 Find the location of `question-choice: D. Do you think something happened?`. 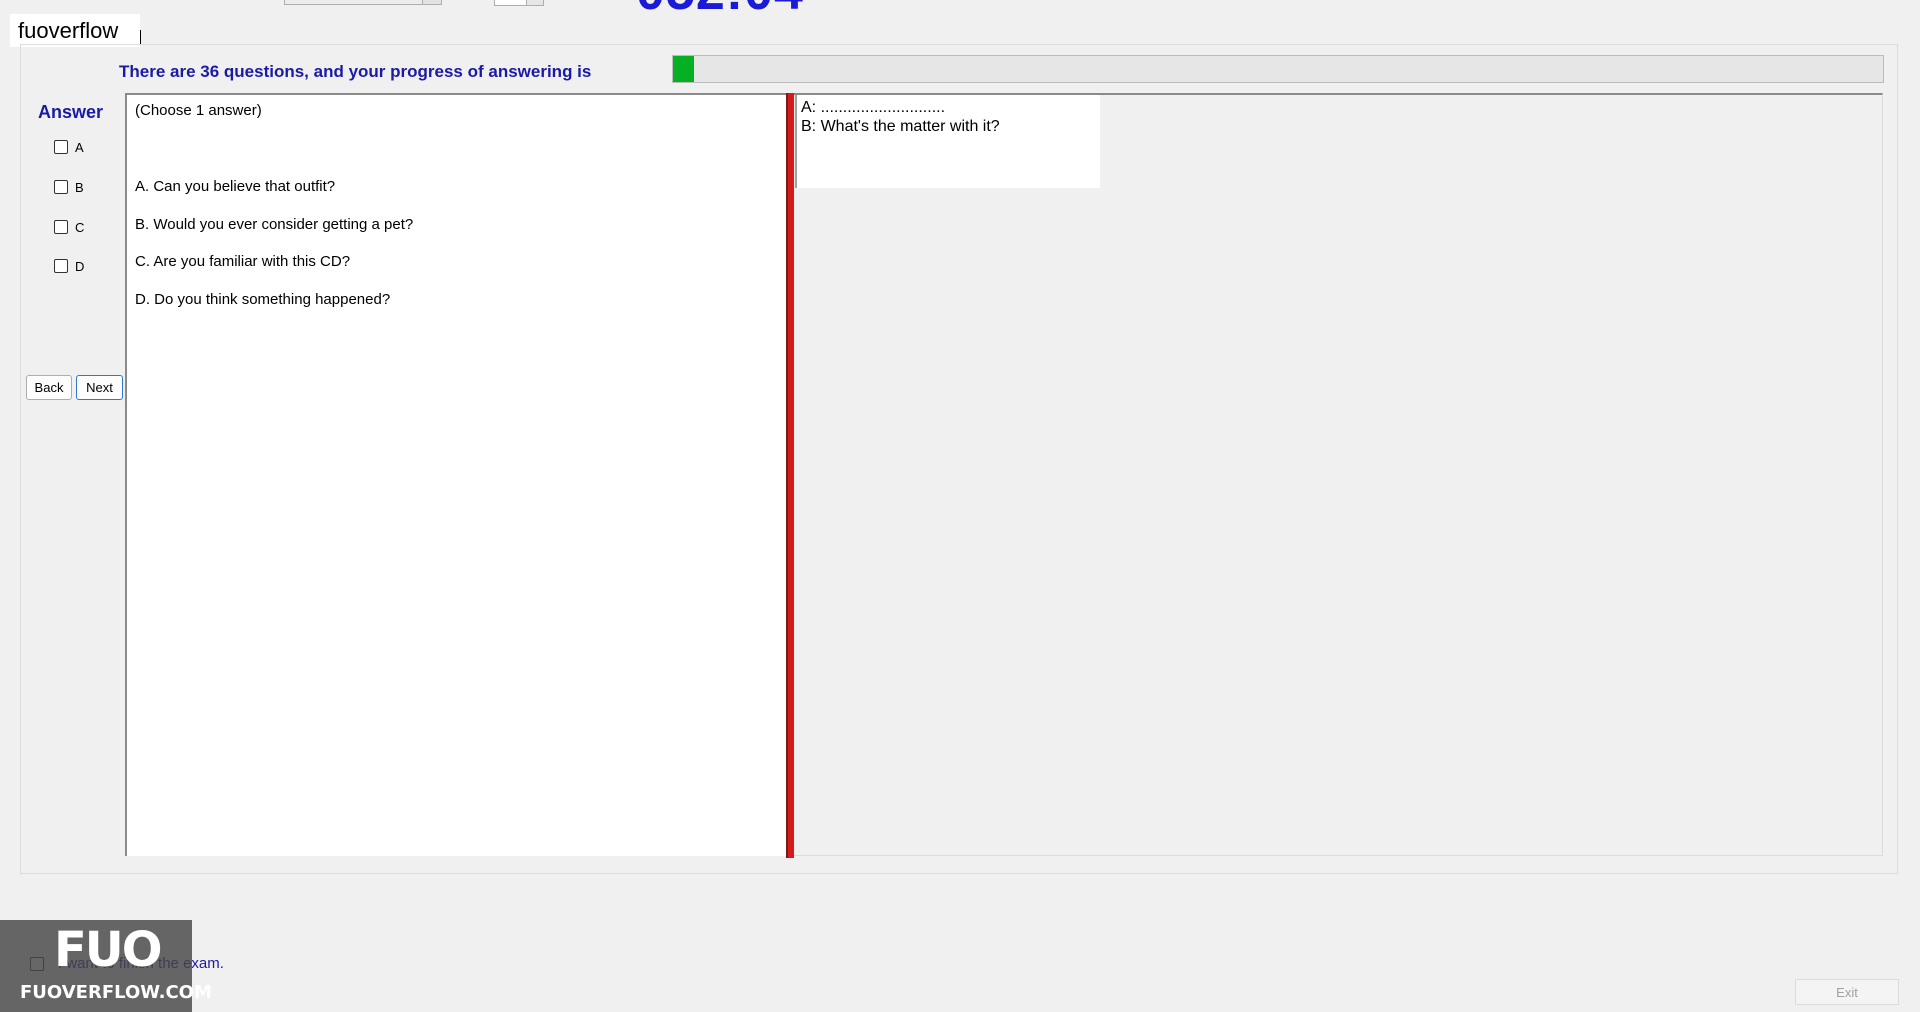

question-choice: D. Do you think something happened? is located at coordinates (263, 299).